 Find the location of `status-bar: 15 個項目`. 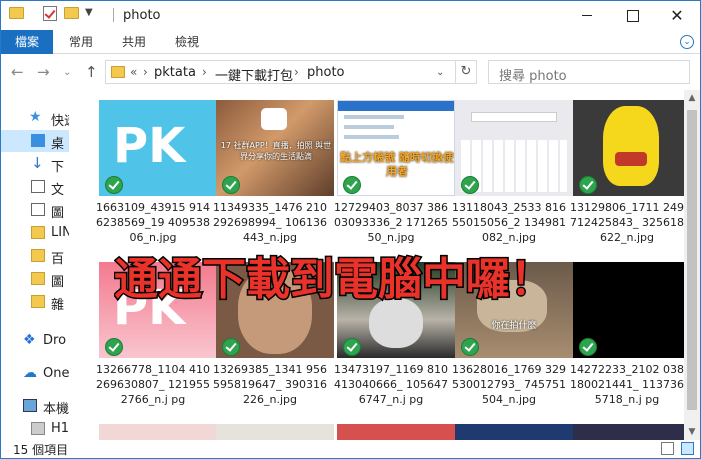

status-bar: 15 個項目 is located at coordinates (350, 449).